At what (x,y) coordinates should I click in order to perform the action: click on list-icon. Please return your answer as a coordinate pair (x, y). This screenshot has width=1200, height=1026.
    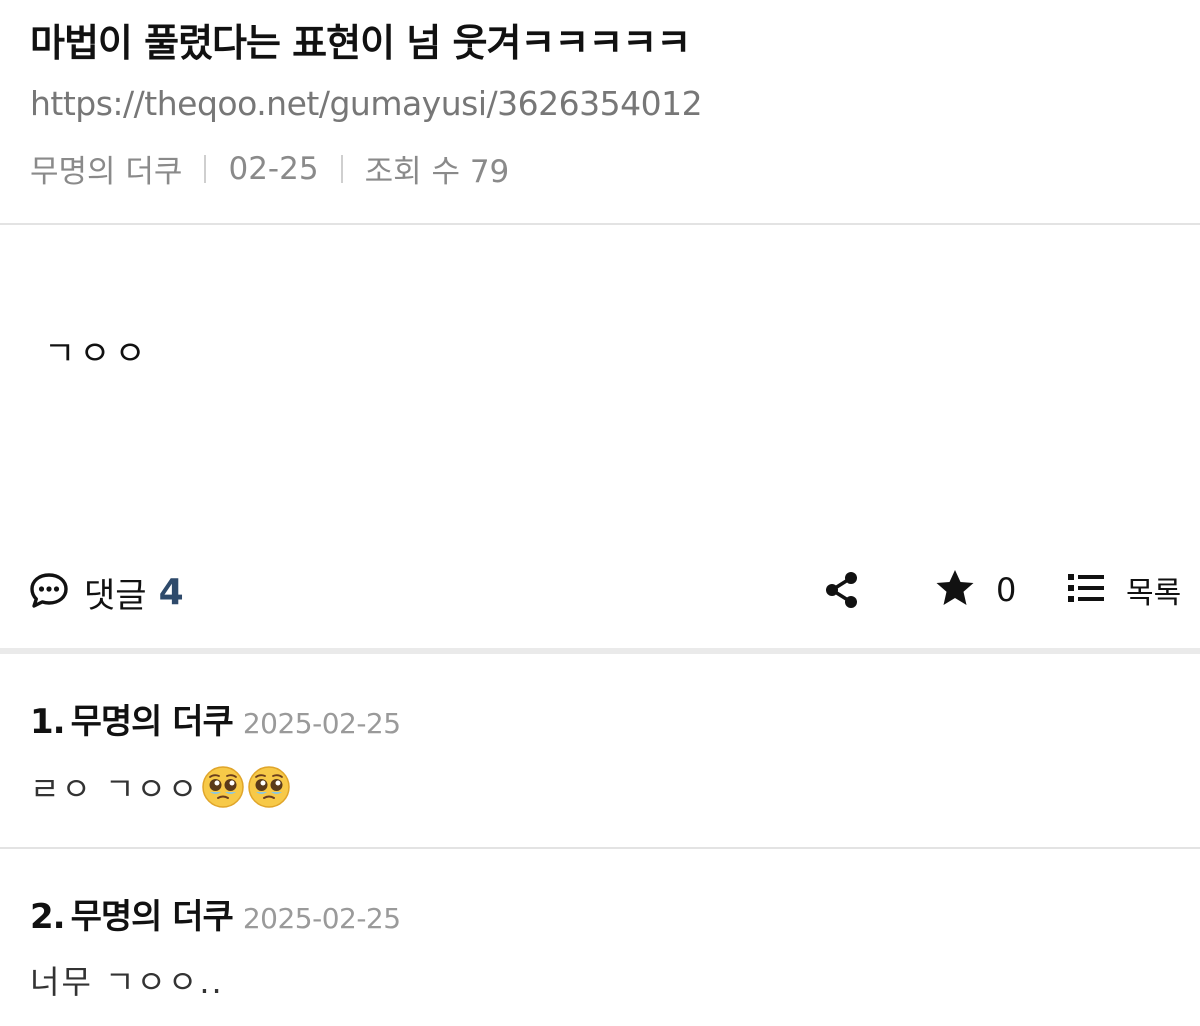
    Looking at the image, I should click on (1086, 590).